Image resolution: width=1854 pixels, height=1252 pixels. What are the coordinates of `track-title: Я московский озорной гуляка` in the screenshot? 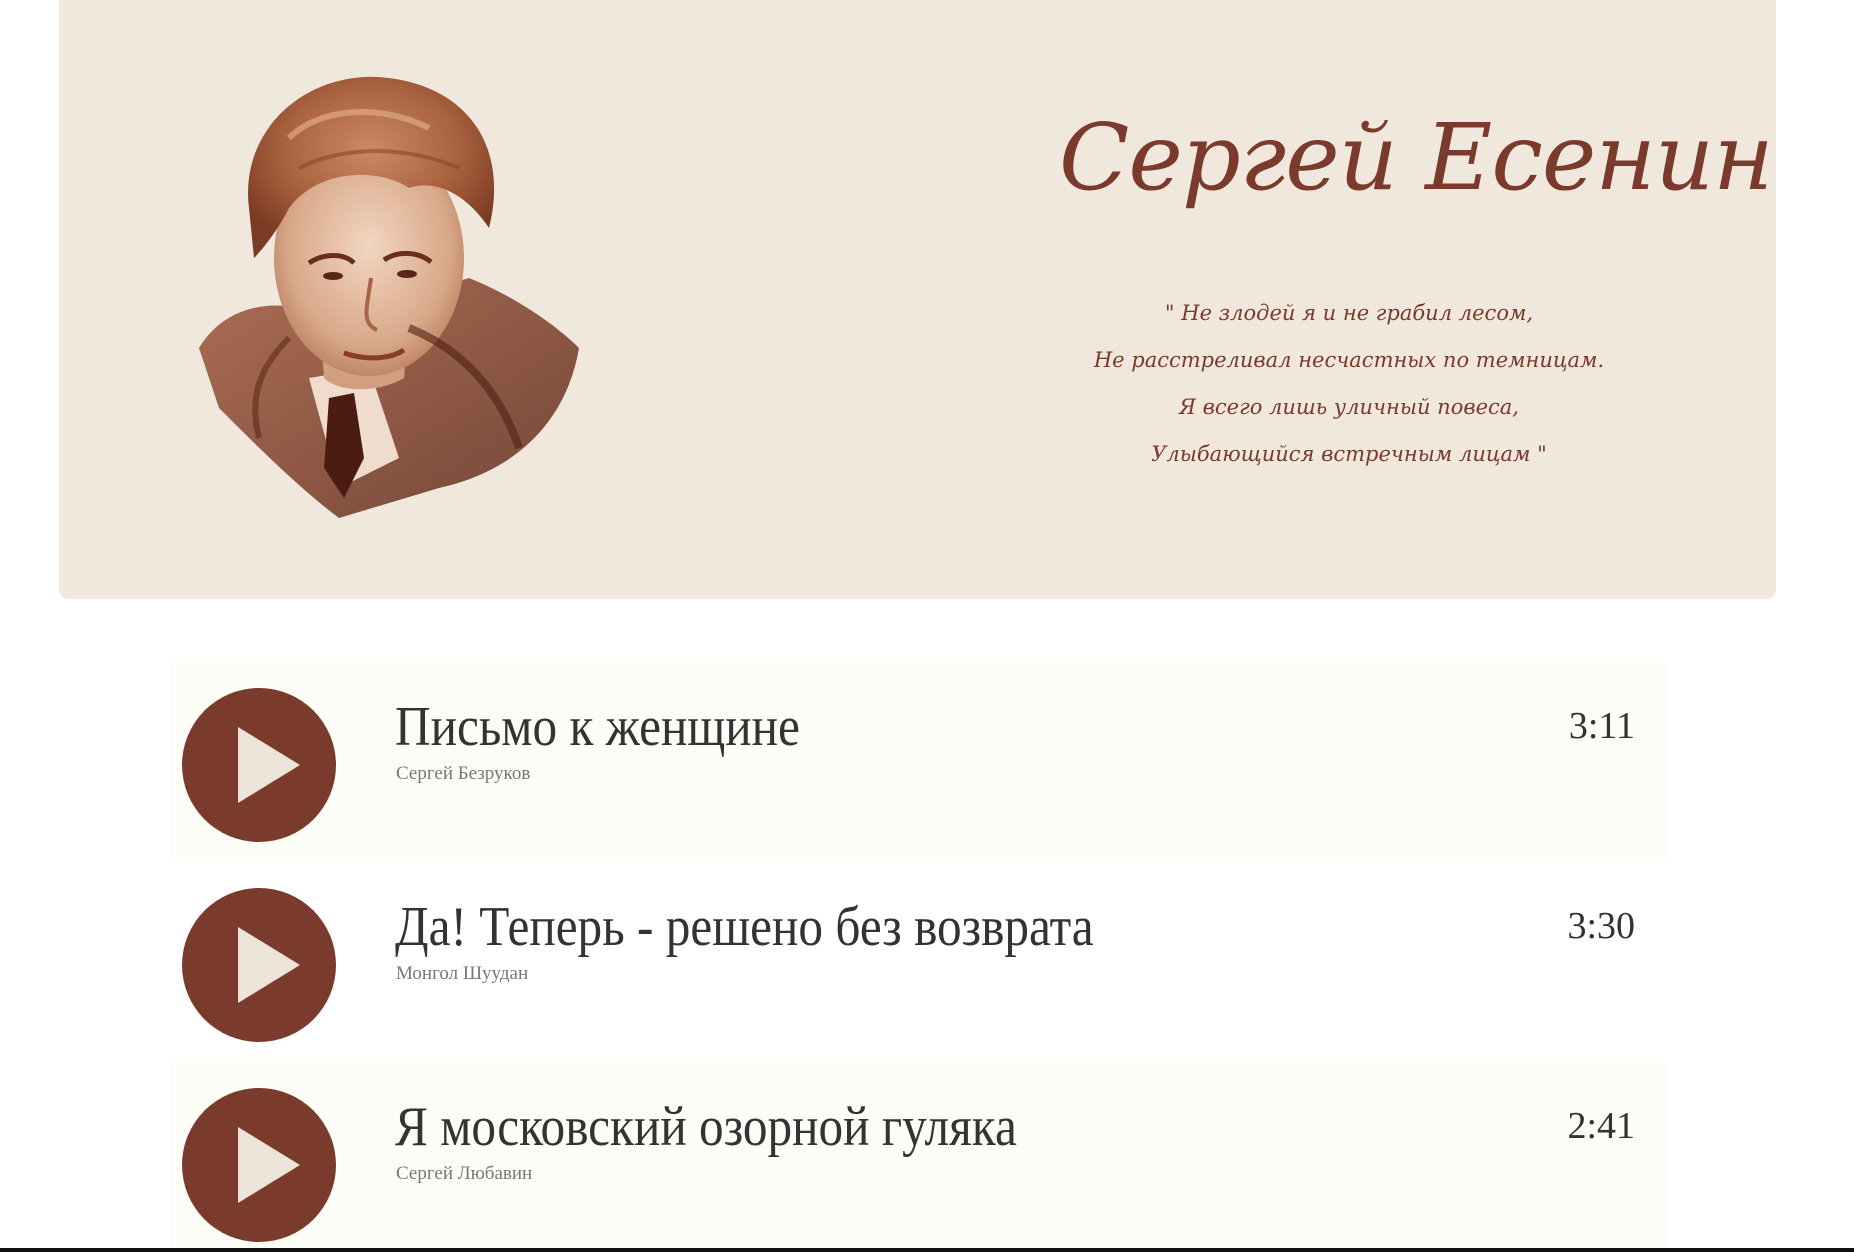 It's located at (706, 1127).